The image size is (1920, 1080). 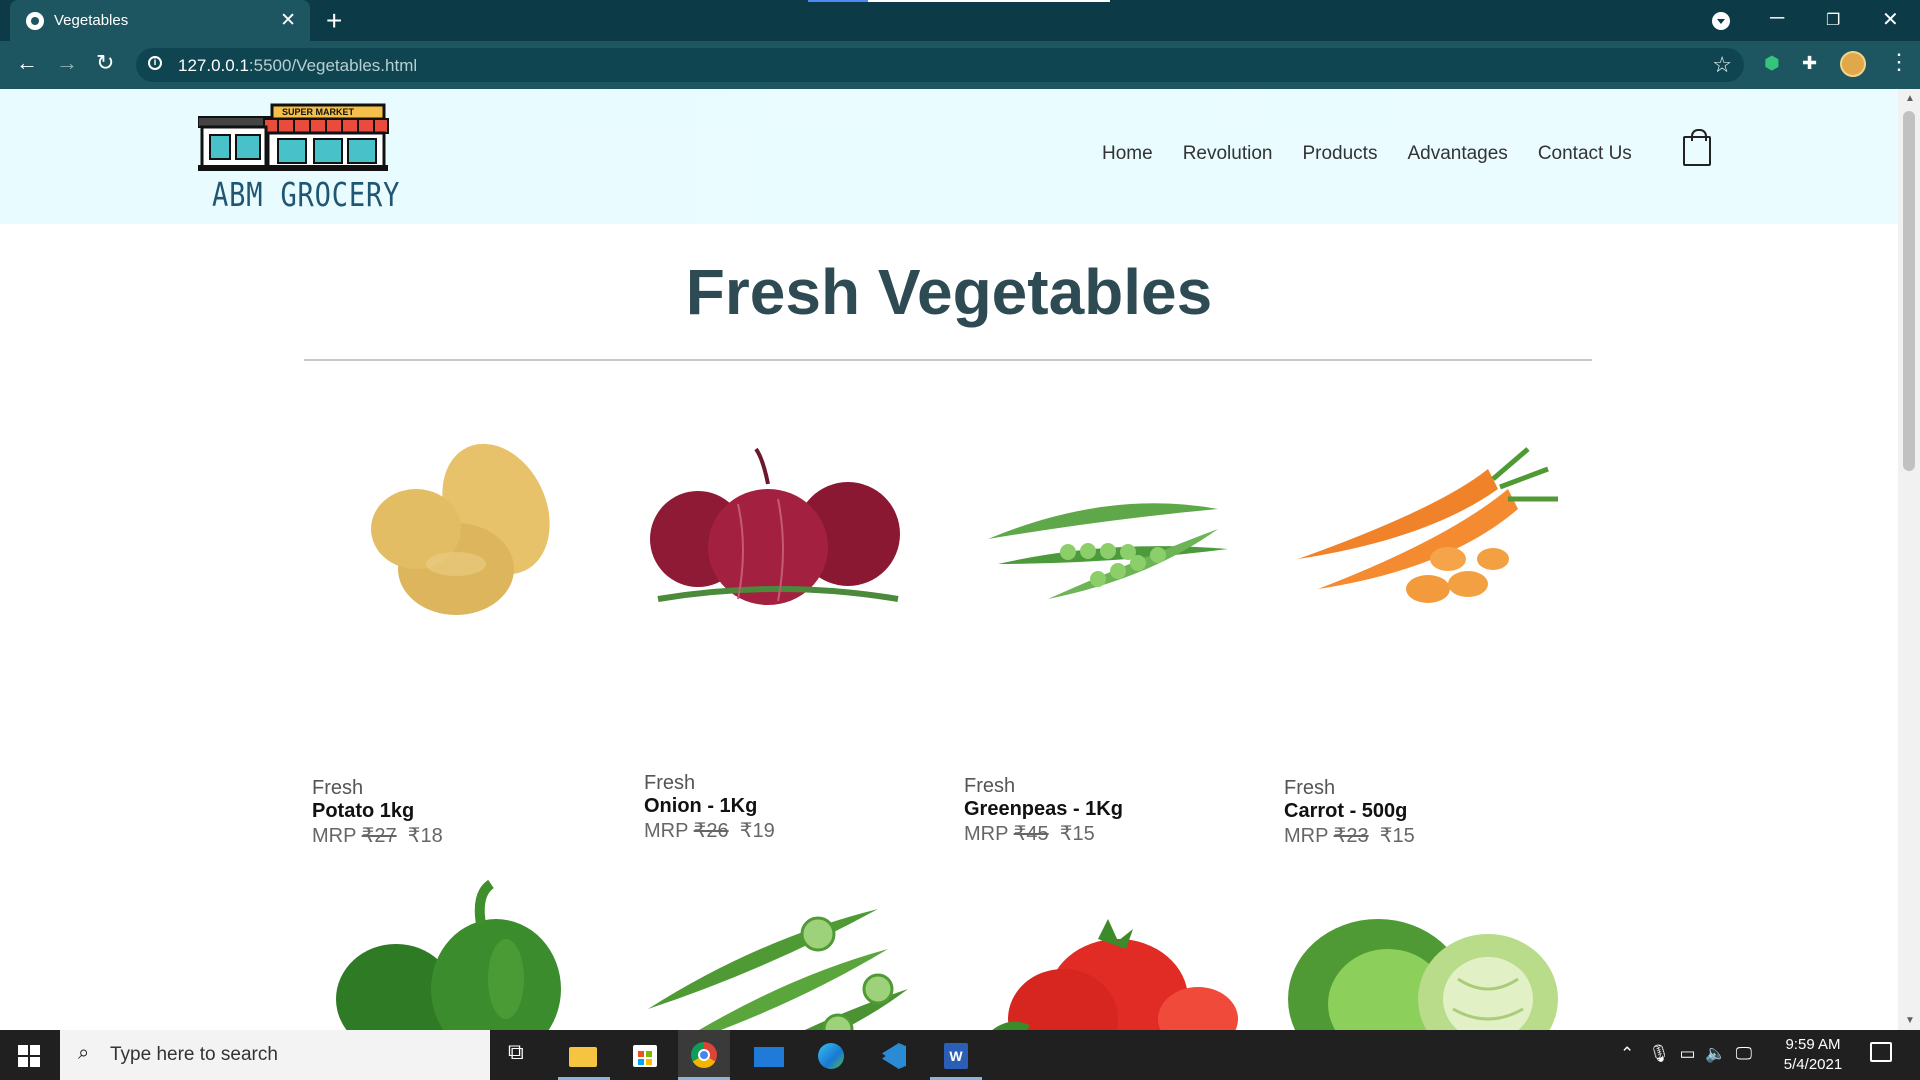 What do you see at coordinates (288, 20) in the screenshot?
I see `tab-close-button: ✕` at bounding box center [288, 20].